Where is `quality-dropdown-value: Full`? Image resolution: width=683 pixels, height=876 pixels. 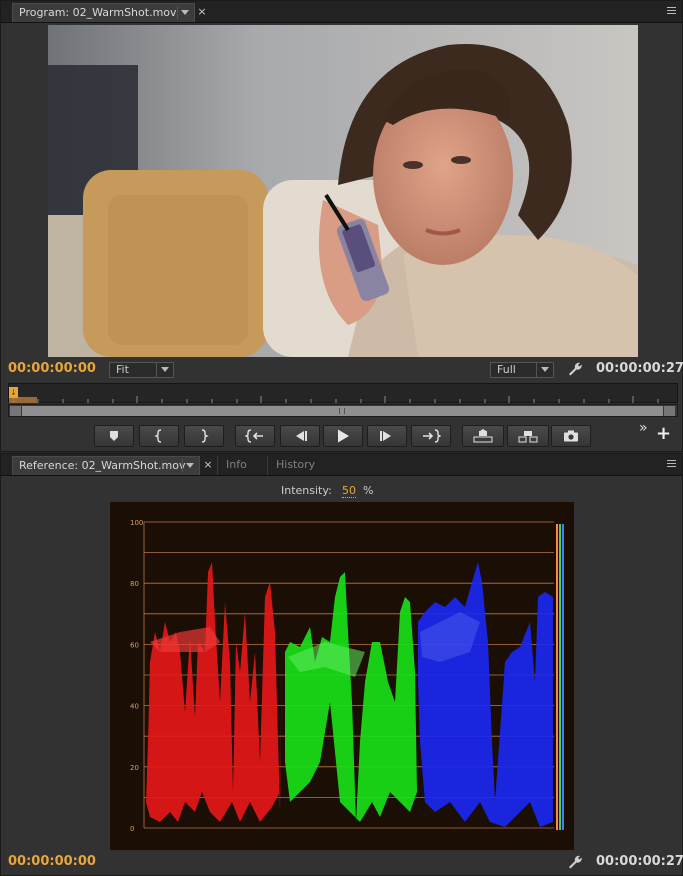
quality-dropdown-value: Full is located at coordinates (506, 369).